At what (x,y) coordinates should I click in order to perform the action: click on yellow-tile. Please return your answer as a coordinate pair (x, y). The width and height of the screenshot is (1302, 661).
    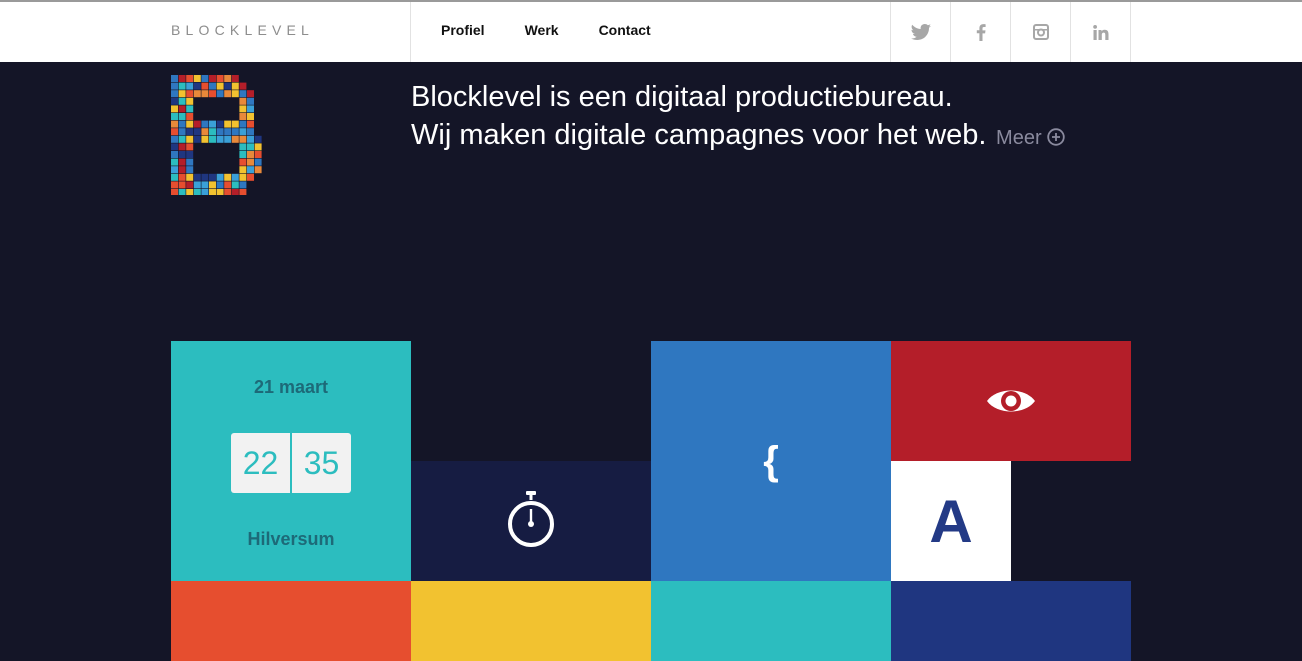
    Looking at the image, I should click on (531, 621).